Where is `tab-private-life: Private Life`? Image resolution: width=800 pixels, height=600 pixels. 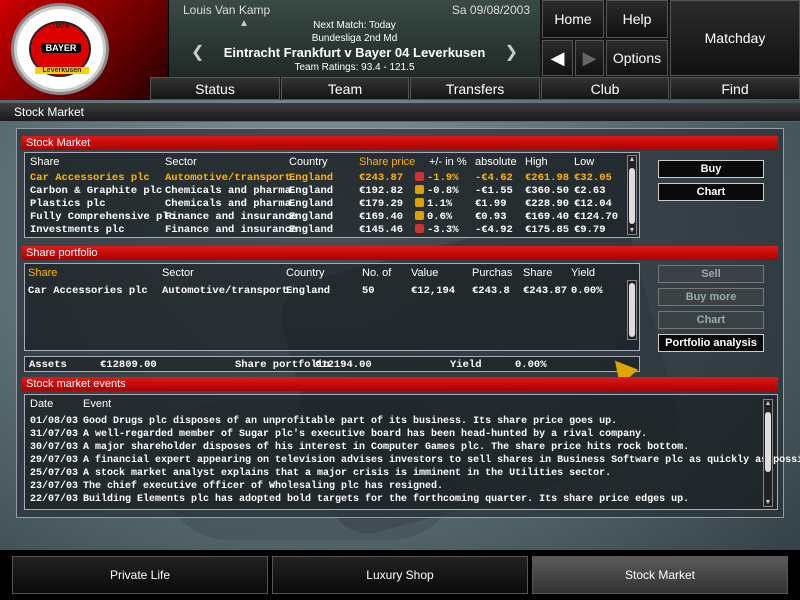 tab-private-life: Private Life is located at coordinates (140, 575).